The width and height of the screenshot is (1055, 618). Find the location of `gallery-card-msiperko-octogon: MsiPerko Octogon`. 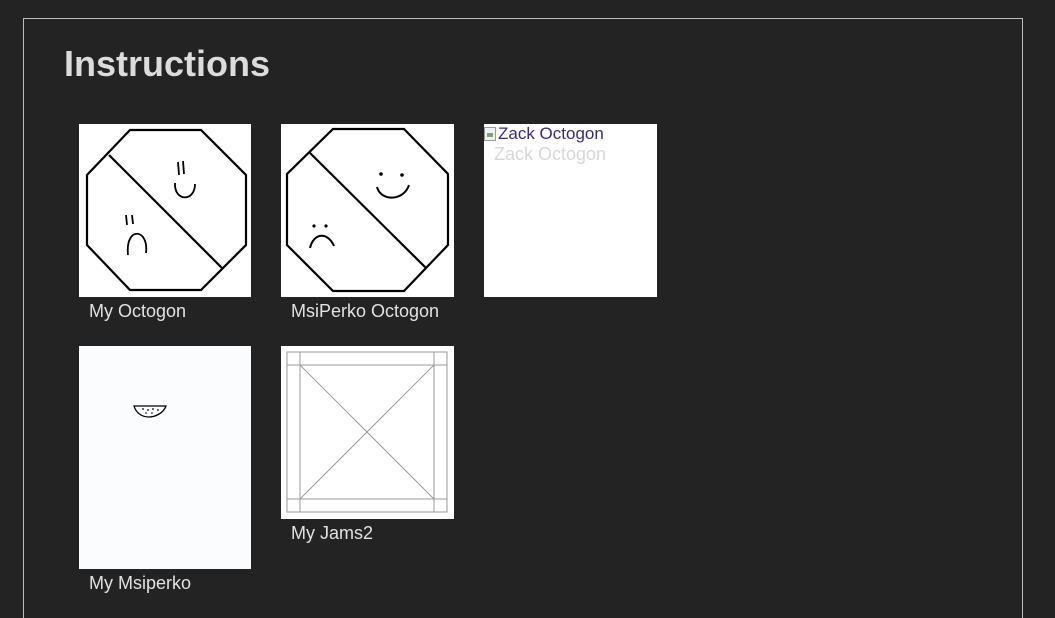

gallery-card-msiperko-octogon: MsiPerko Octogon is located at coordinates (367, 222).